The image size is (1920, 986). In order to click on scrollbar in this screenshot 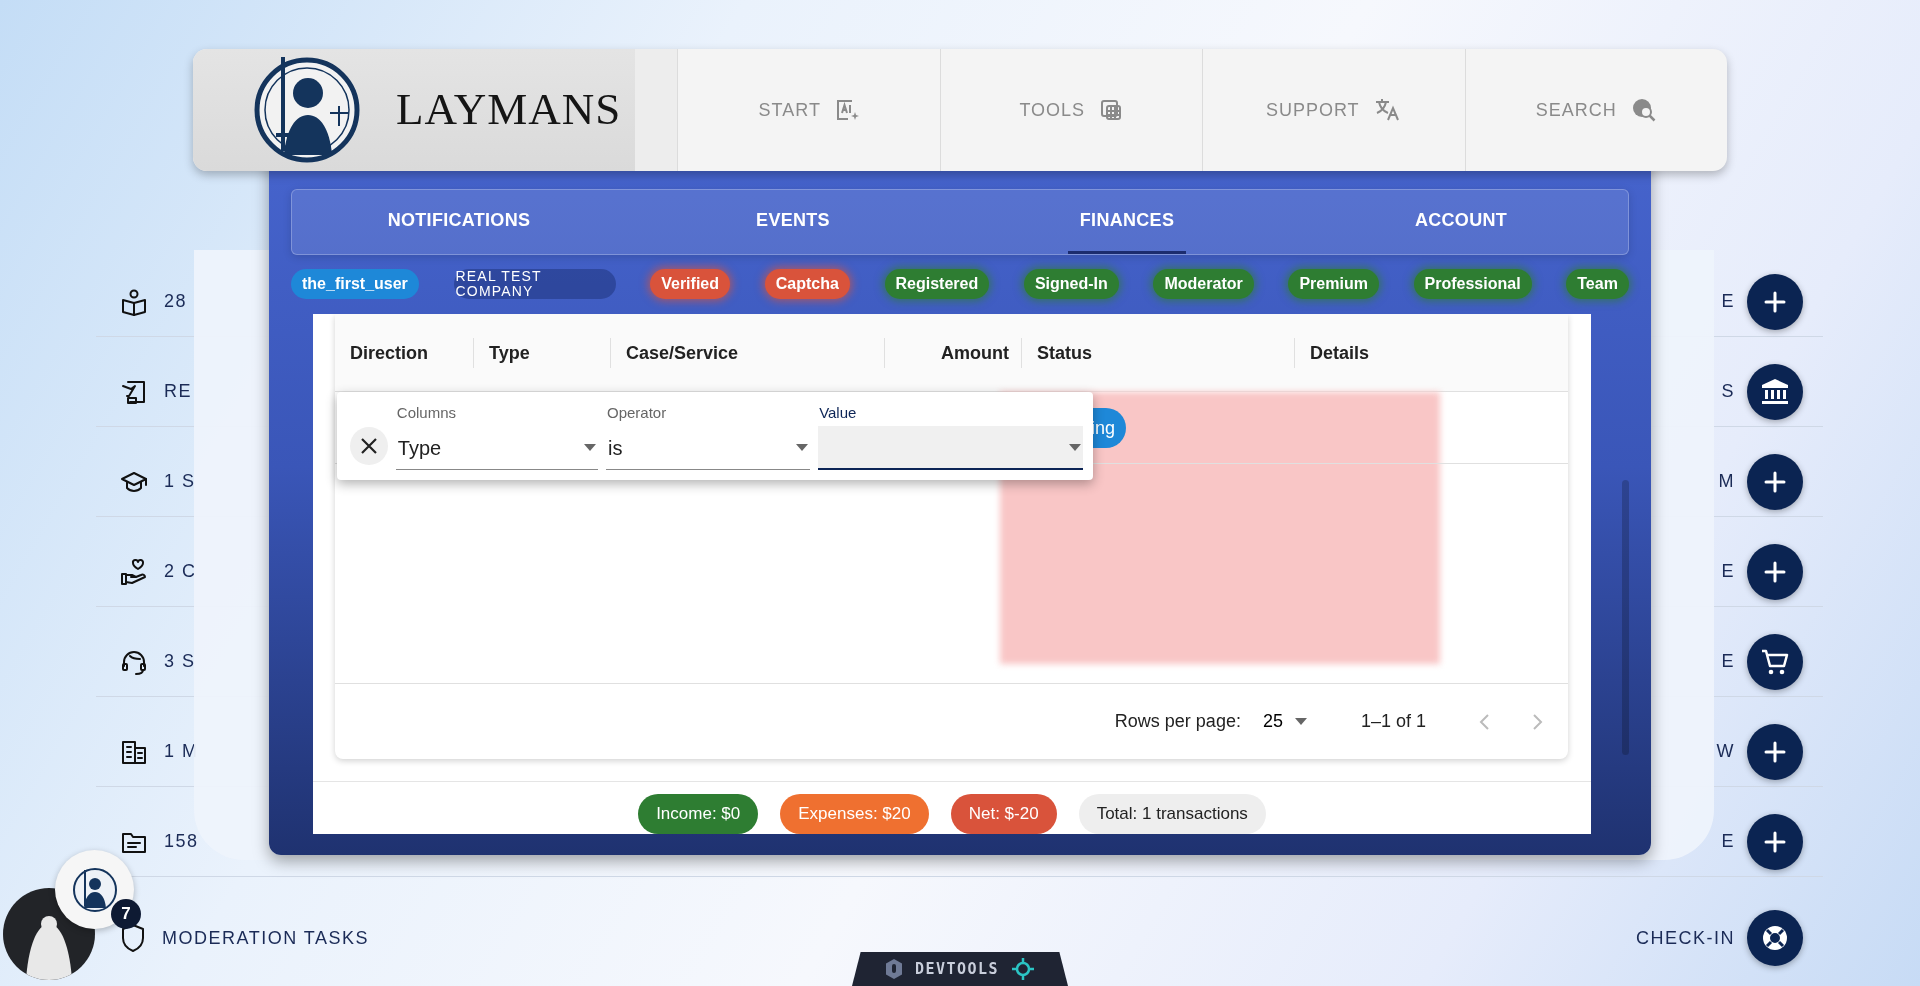, I will do `click(1625, 617)`.